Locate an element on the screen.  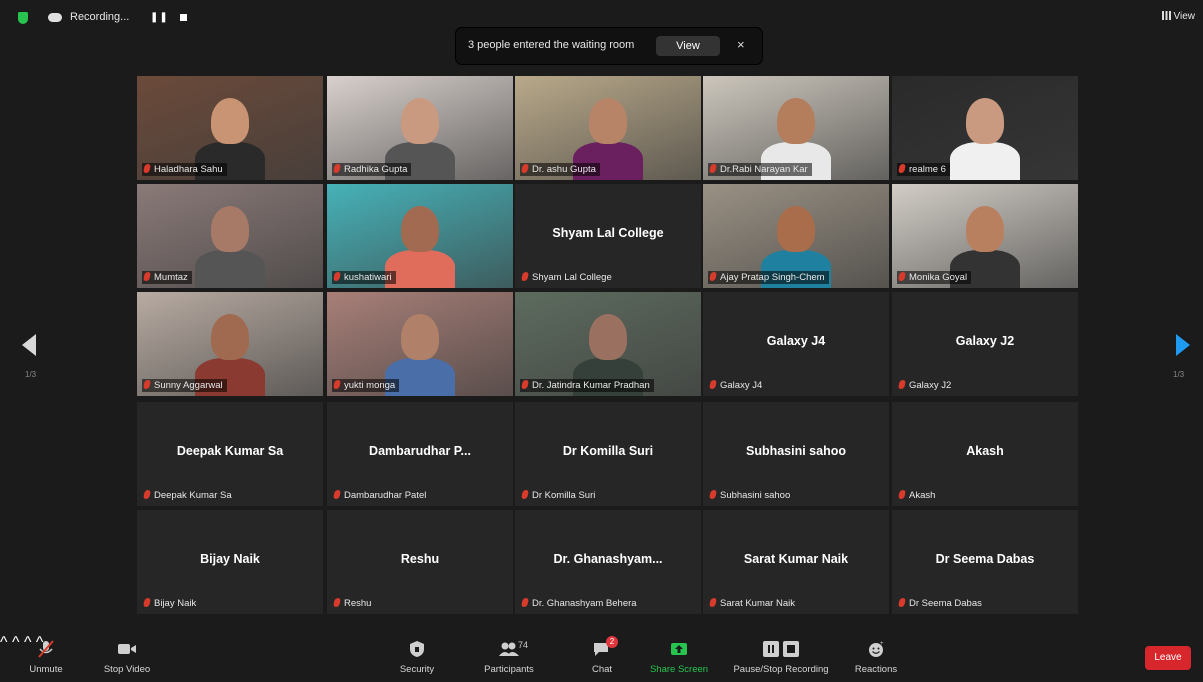
leave-button: Leave is located at coordinates (1168, 658).